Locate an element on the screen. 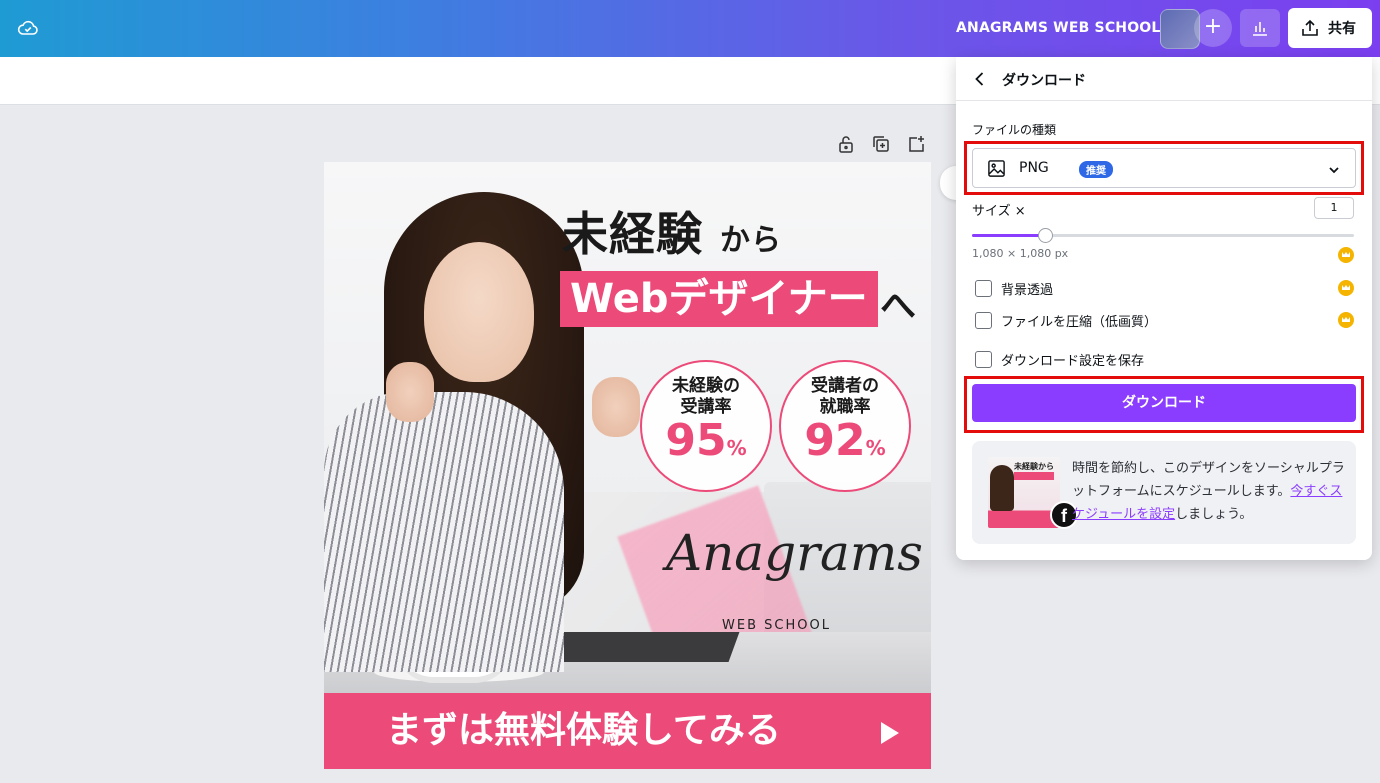 The height and width of the screenshot is (783, 1380). duplicate-icon is located at coordinates (881, 144).